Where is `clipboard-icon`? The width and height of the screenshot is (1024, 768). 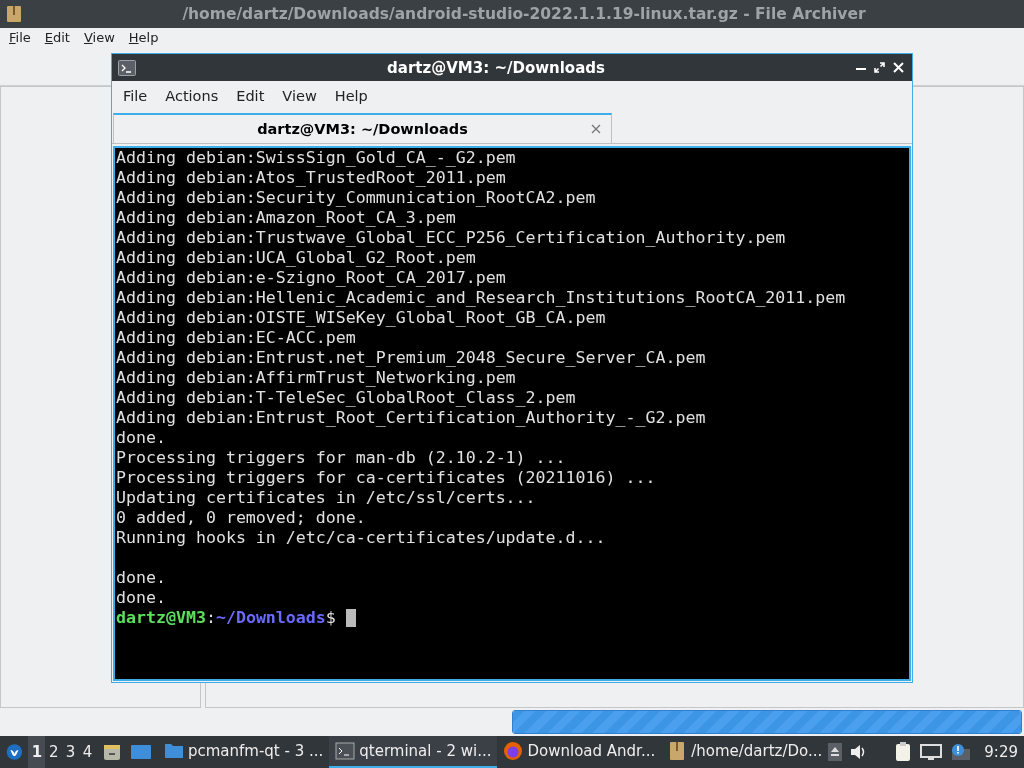 clipboard-icon is located at coordinates (903, 752).